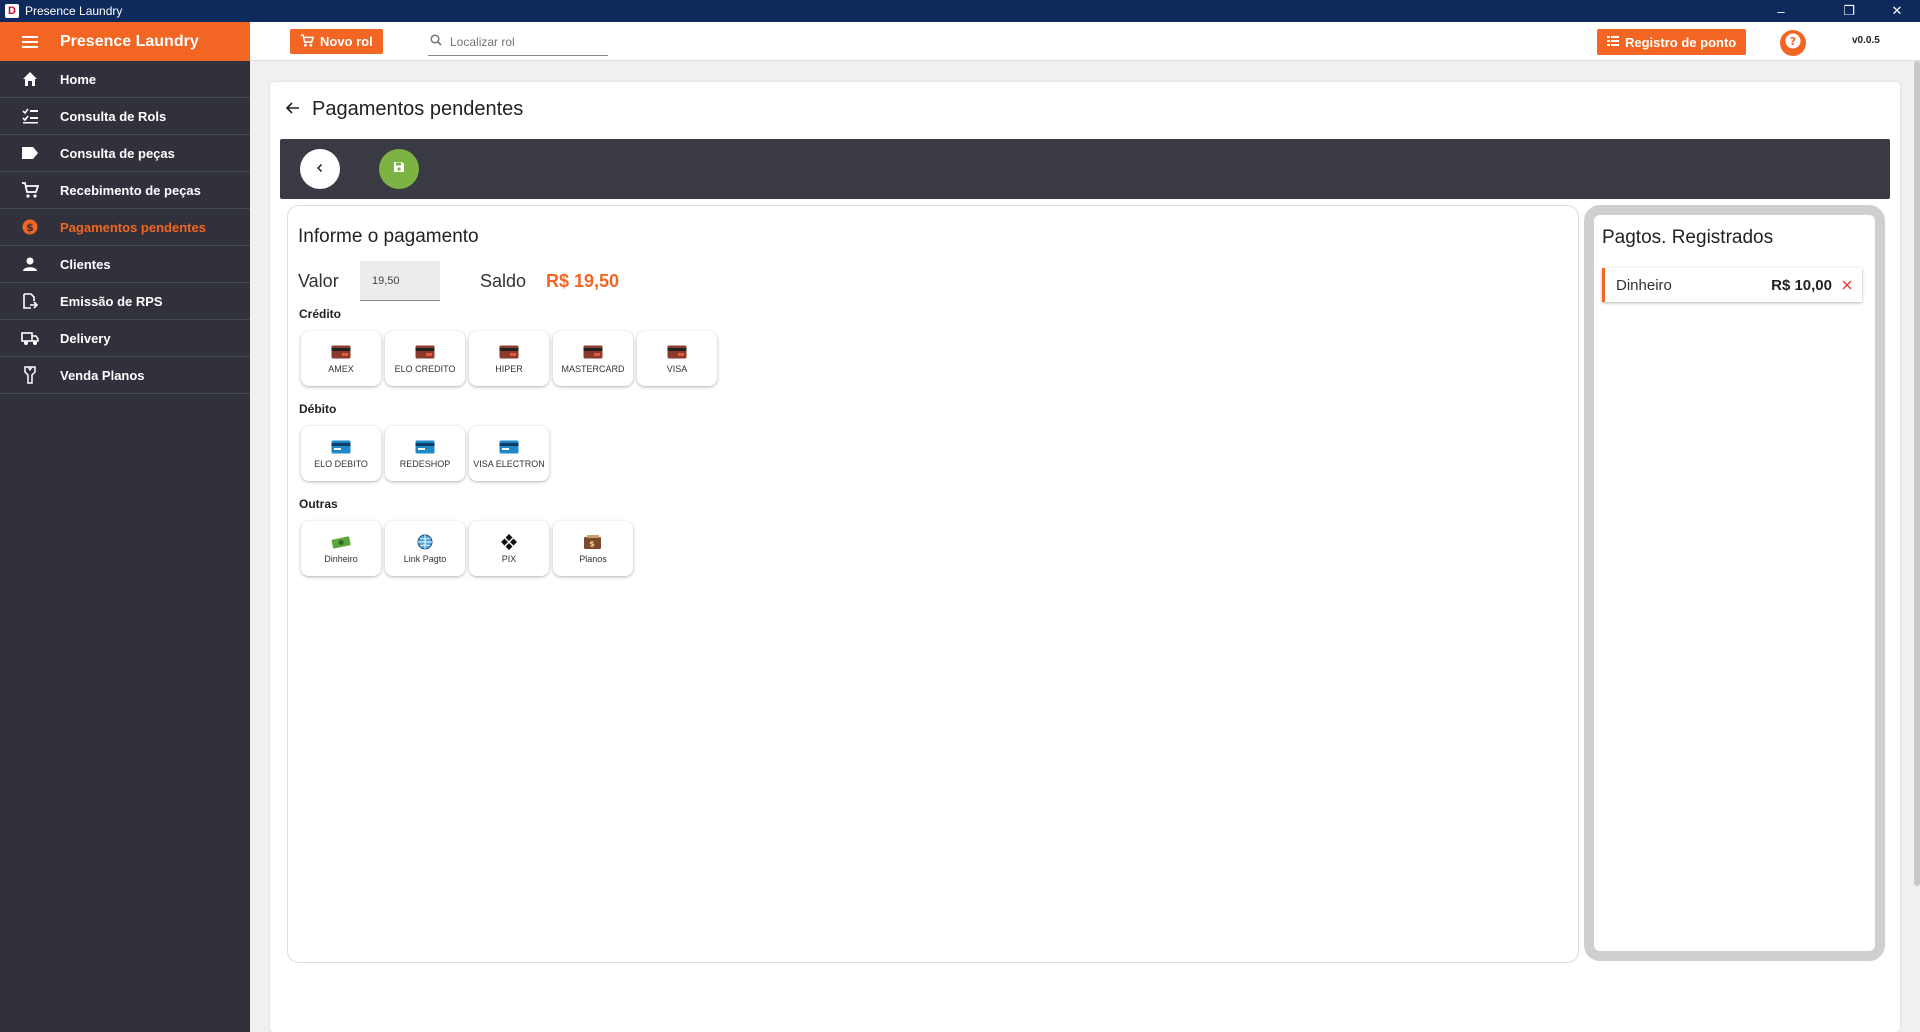 The width and height of the screenshot is (1920, 1032). I want to click on sidebar-item-label: Venda Planos, so click(102, 375).